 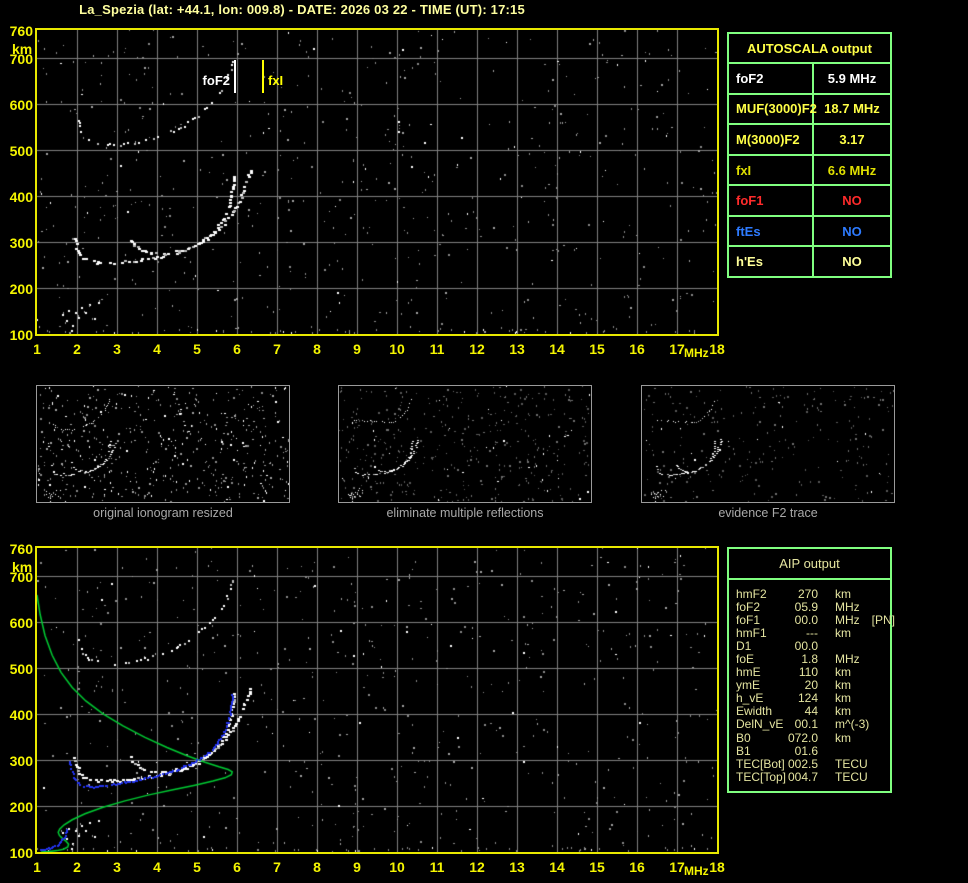 What do you see at coordinates (696, 871) in the screenshot?
I see `x-axis-unit-label: MHz` at bounding box center [696, 871].